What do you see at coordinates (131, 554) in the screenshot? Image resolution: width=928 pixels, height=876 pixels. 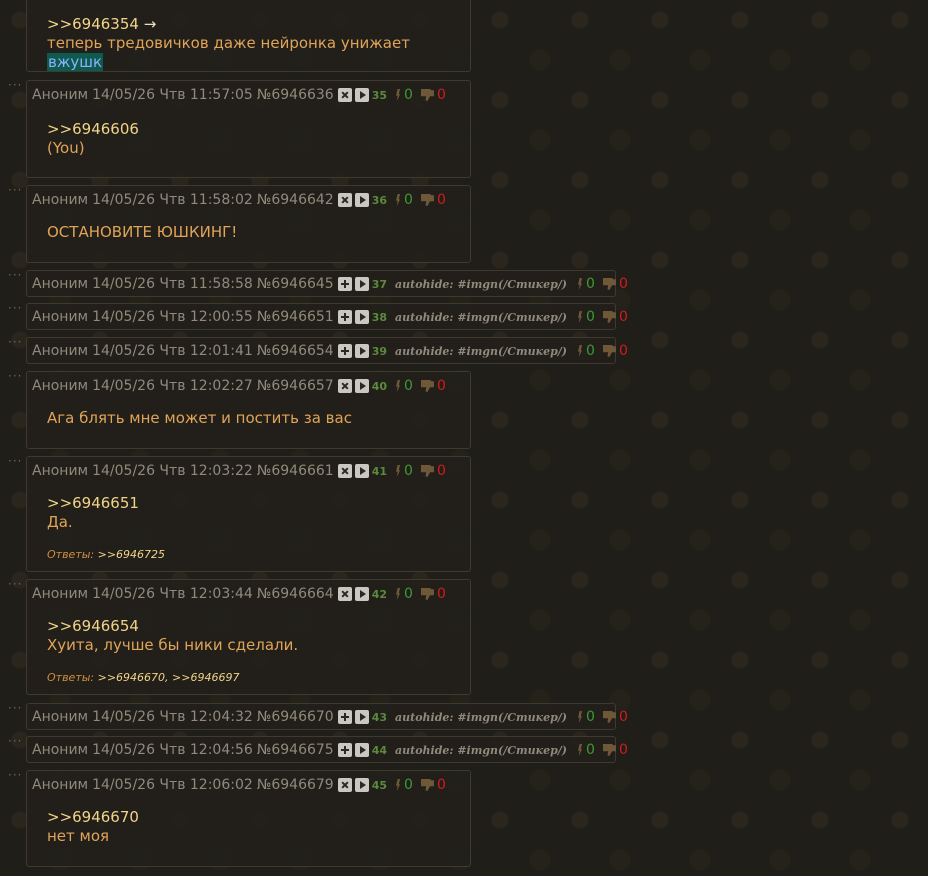 I see `reply-links: >>6946725` at bounding box center [131, 554].